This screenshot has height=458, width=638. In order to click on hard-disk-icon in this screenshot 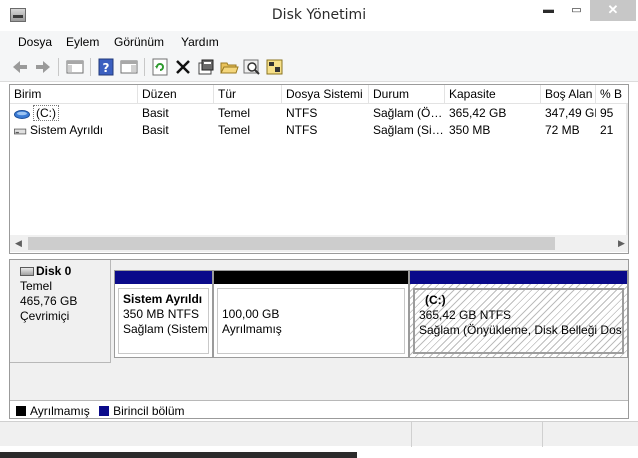, I will do `click(27, 271)`.